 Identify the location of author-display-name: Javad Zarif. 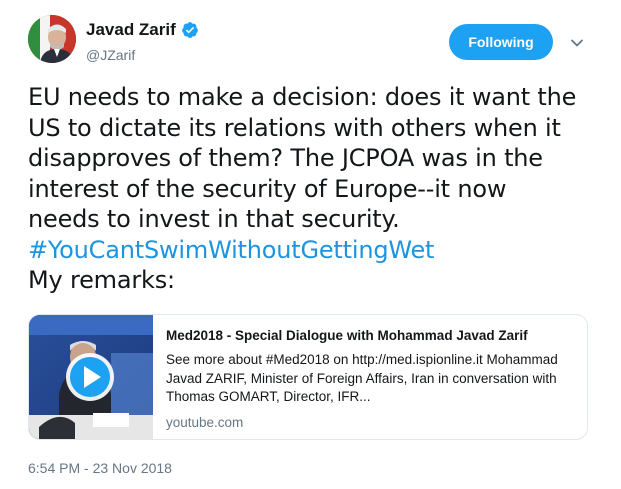
(131, 30).